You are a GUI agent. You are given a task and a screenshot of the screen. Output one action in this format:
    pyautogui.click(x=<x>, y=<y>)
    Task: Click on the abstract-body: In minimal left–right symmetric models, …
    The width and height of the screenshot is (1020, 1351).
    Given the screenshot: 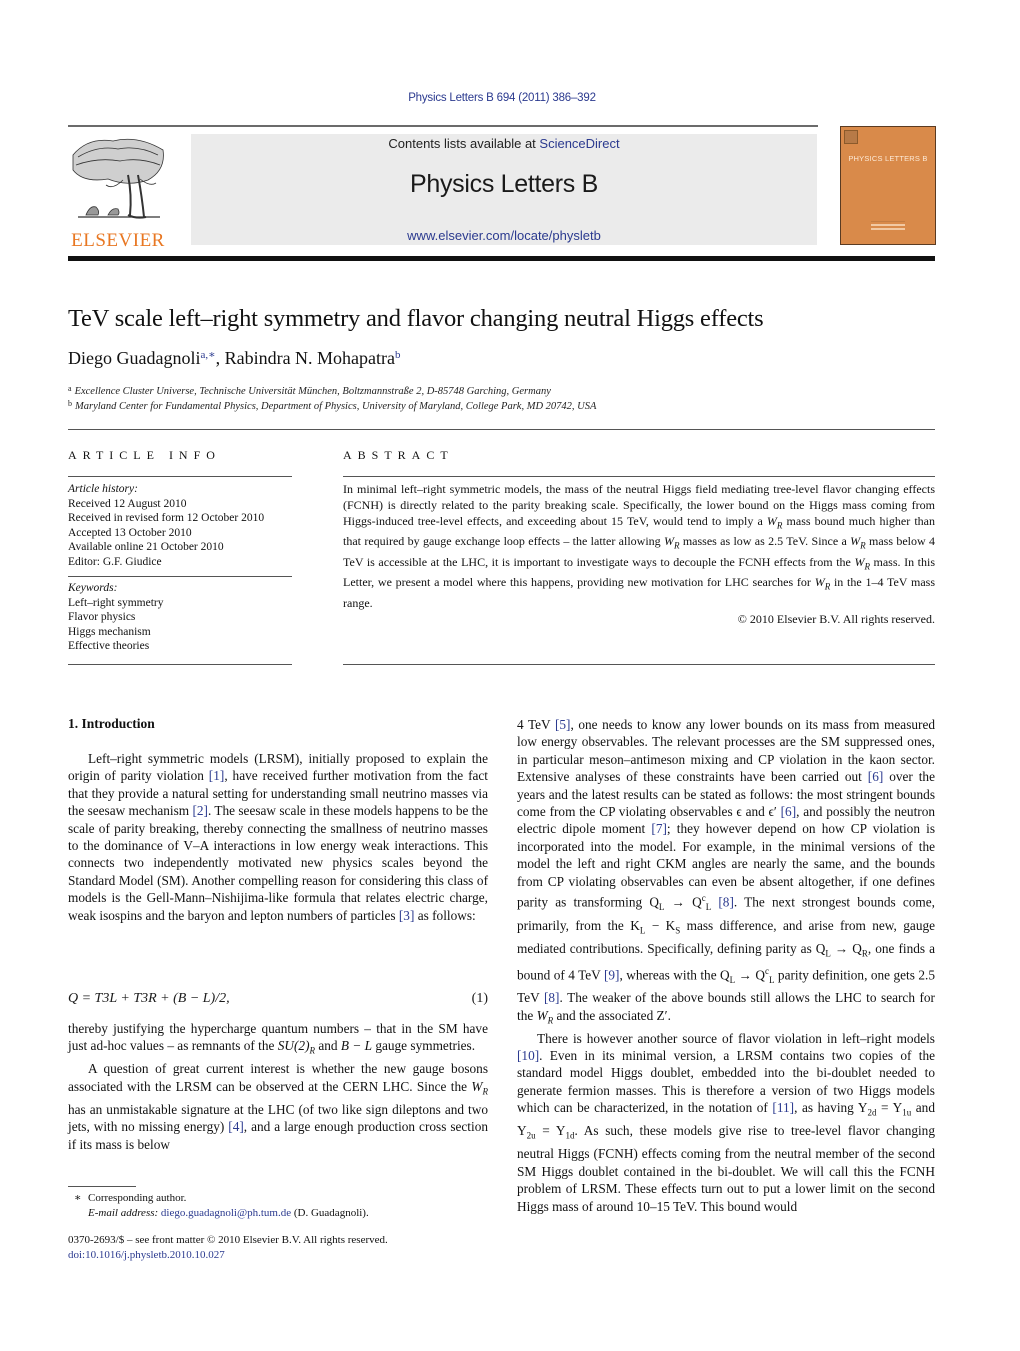 What is the action you would take?
    pyautogui.click(x=639, y=554)
    